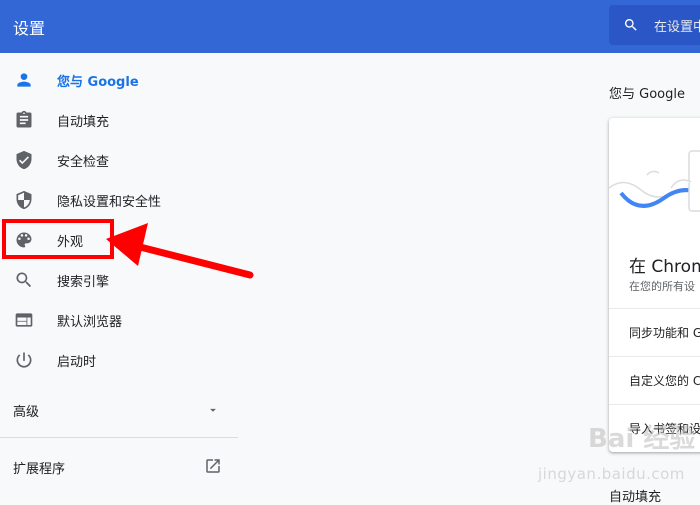 The height and width of the screenshot is (505, 700). What do you see at coordinates (350, 26) in the screenshot?
I see `app-header: 设置 在设置中` at bounding box center [350, 26].